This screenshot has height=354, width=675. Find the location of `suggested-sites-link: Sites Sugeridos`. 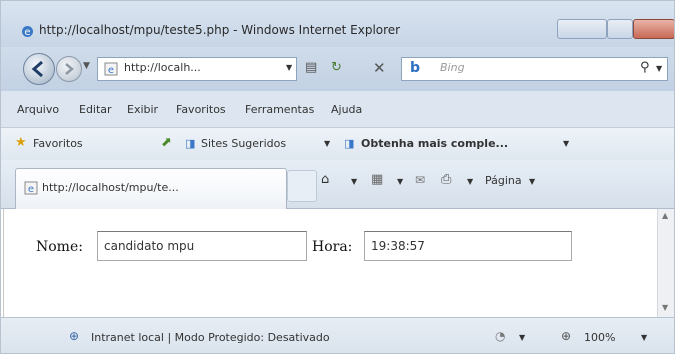

suggested-sites-link: Sites Sugeridos is located at coordinates (243, 143).